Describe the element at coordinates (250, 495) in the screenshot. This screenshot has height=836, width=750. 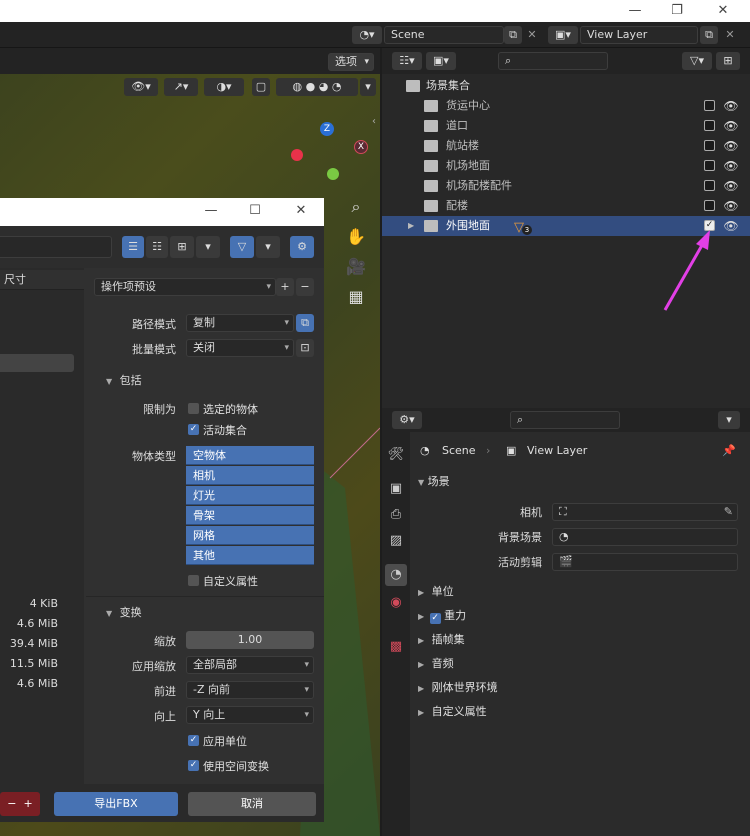
I see `object-type-light: 灯光` at that location.